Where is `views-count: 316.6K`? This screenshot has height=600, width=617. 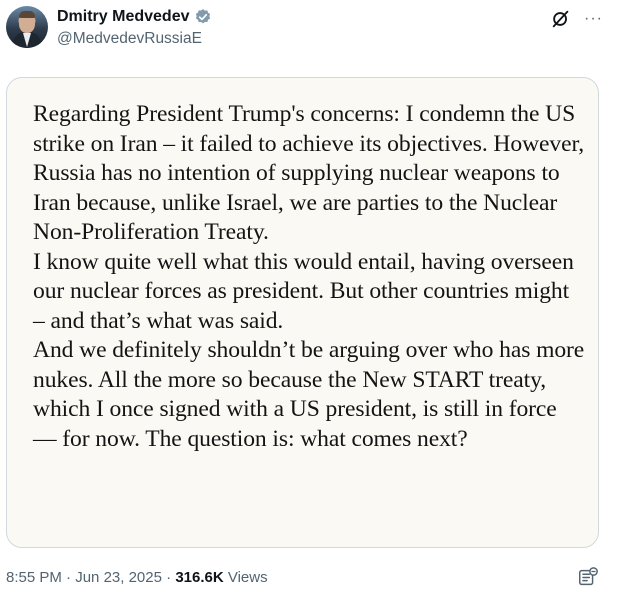 views-count: 316.6K is located at coordinates (199, 577).